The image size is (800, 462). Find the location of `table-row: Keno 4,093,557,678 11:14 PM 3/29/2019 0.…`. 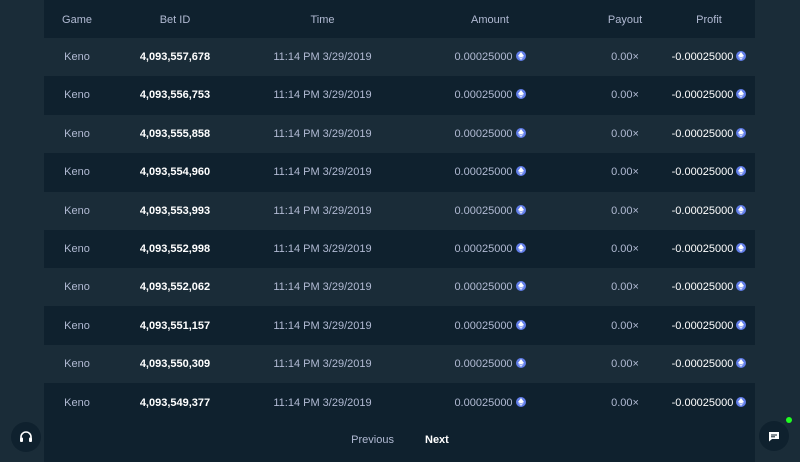

table-row: Keno 4,093,557,678 11:14 PM 3/29/2019 0.… is located at coordinates (399, 57).